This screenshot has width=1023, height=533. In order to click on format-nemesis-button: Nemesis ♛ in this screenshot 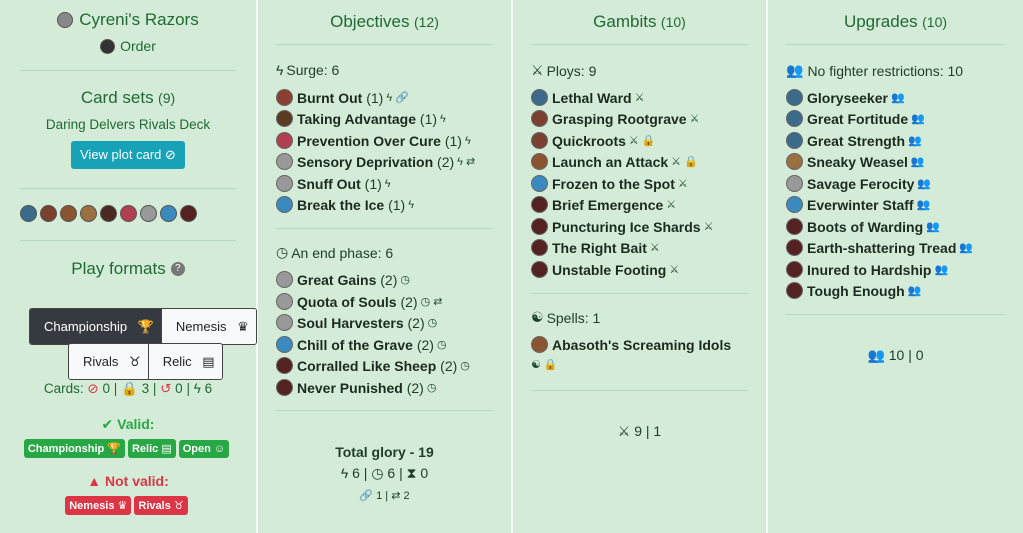, I will do `click(208, 326)`.